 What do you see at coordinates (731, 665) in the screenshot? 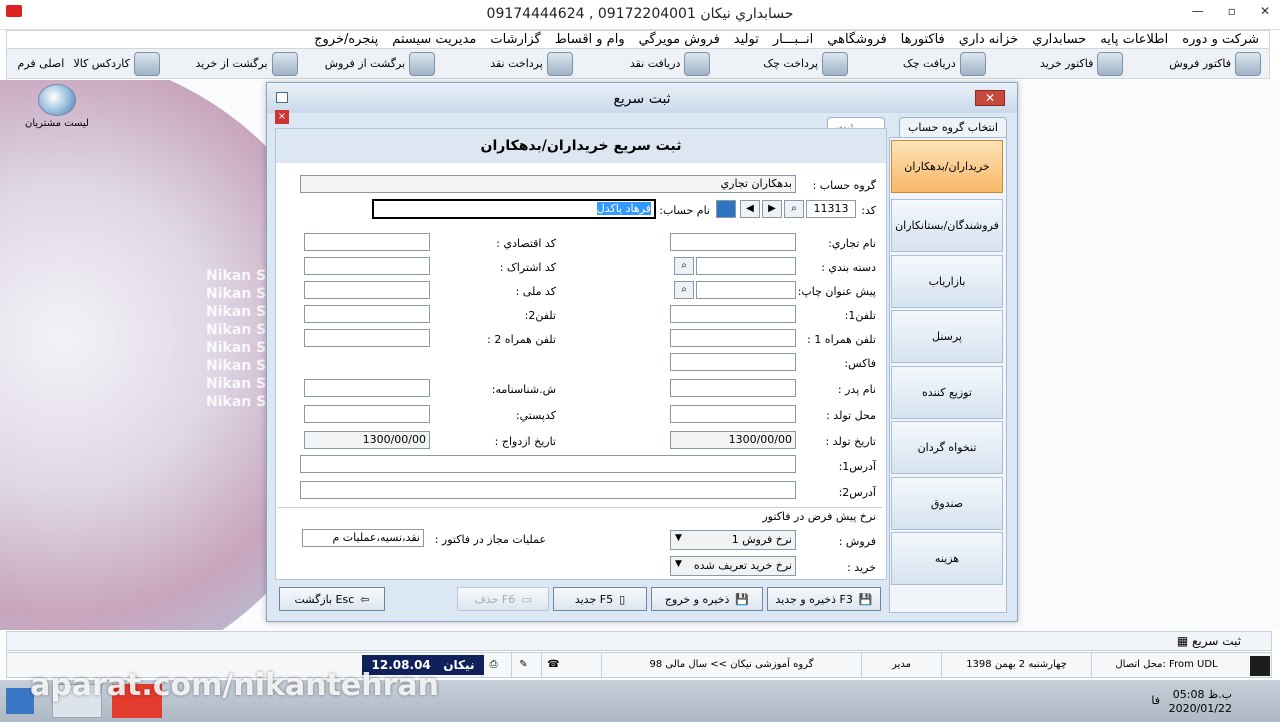
I see `status-organization: گروه آموزشی نيکان >> سال مالی 98` at bounding box center [731, 665].